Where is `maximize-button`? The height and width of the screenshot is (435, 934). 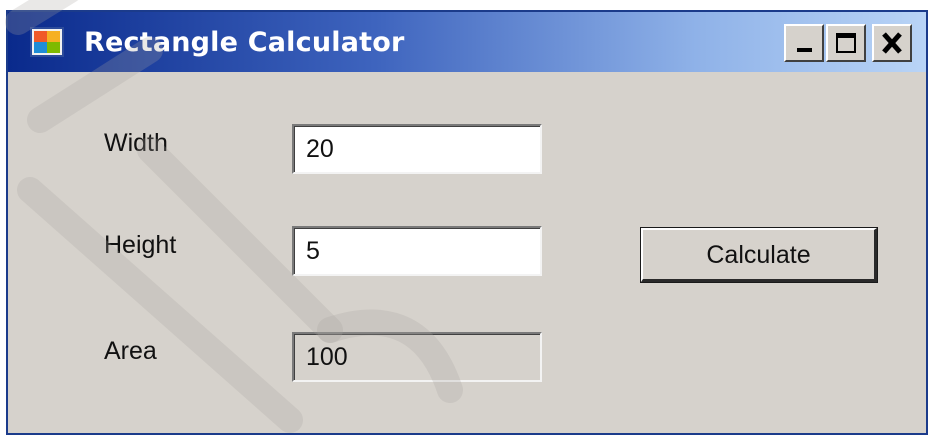
maximize-button is located at coordinates (846, 43).